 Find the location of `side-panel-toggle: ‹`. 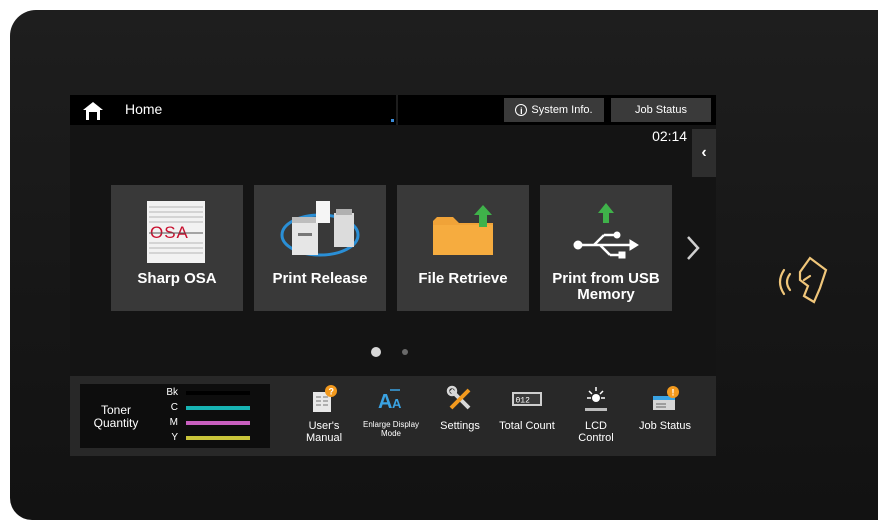

side-panel-toggle: ‹ is located at coordinates (704, 153).